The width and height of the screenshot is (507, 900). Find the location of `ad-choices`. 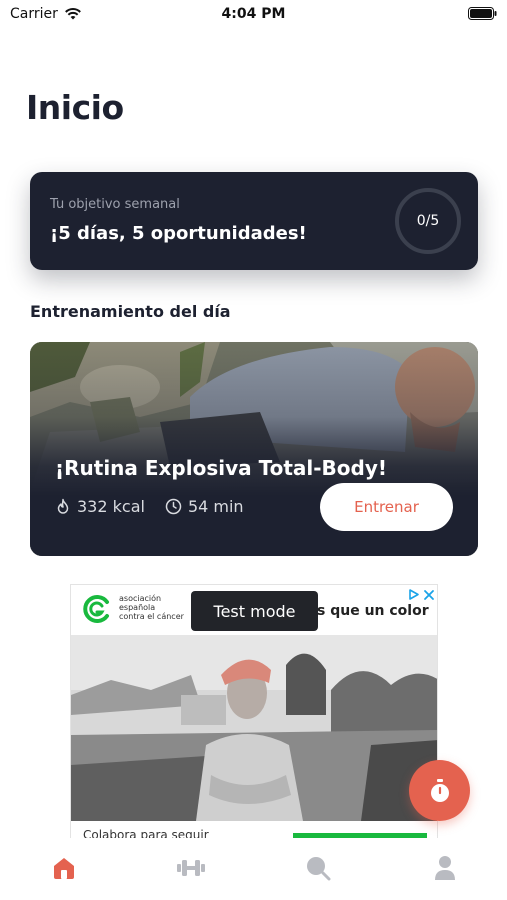

ad-choices is located at coordinates (421, 594).